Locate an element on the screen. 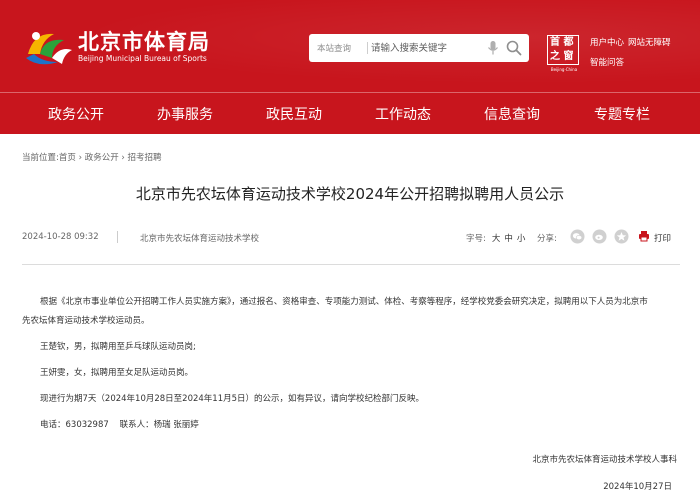 The height and width of the screenshot is (496, 700). breadcrumb-government-affairs: 政务公开 is located at coordinates (102, 158).